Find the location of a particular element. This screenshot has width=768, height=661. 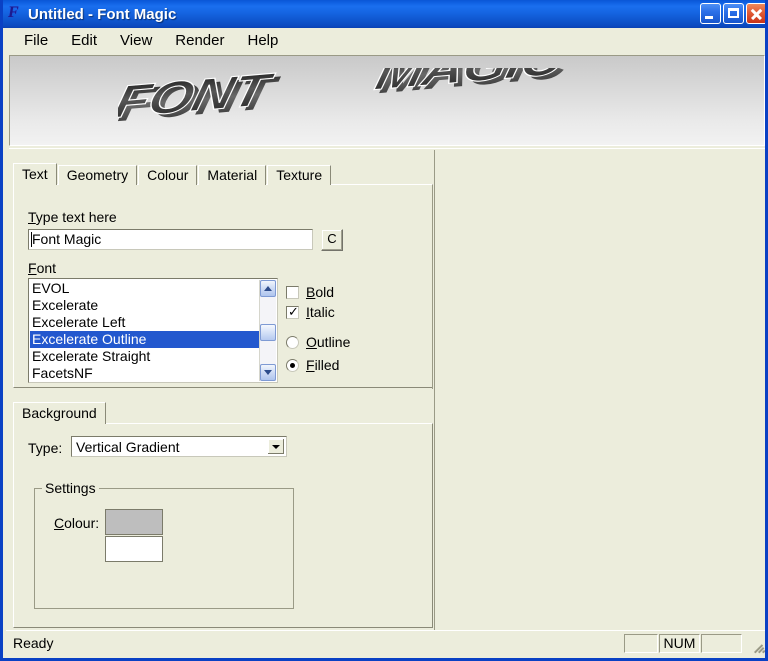

maximize-button is located at coordinates (733, 13).